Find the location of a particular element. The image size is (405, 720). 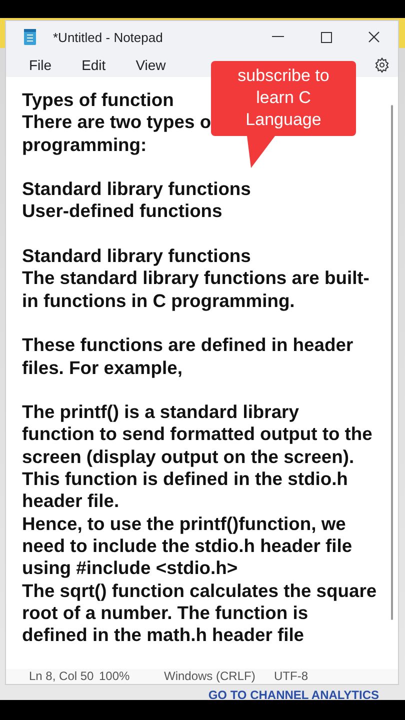

callout-text: subscribe to is located at coordinates (284, 76).